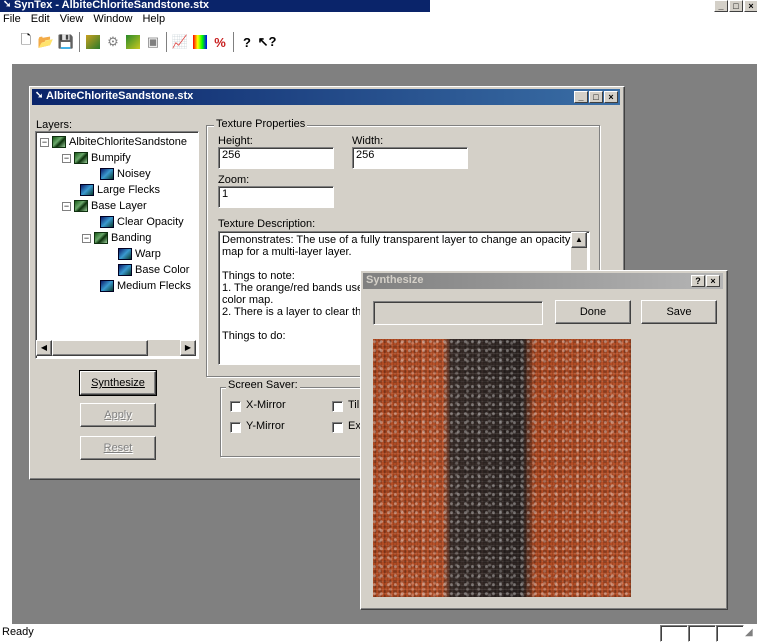 The image size is (757, 642). What do you see at coordinates (128, 142) in the screenshot?
I see `tree-item-label: AlbiteChloriteSandstone` at bounding box center [128, 142].